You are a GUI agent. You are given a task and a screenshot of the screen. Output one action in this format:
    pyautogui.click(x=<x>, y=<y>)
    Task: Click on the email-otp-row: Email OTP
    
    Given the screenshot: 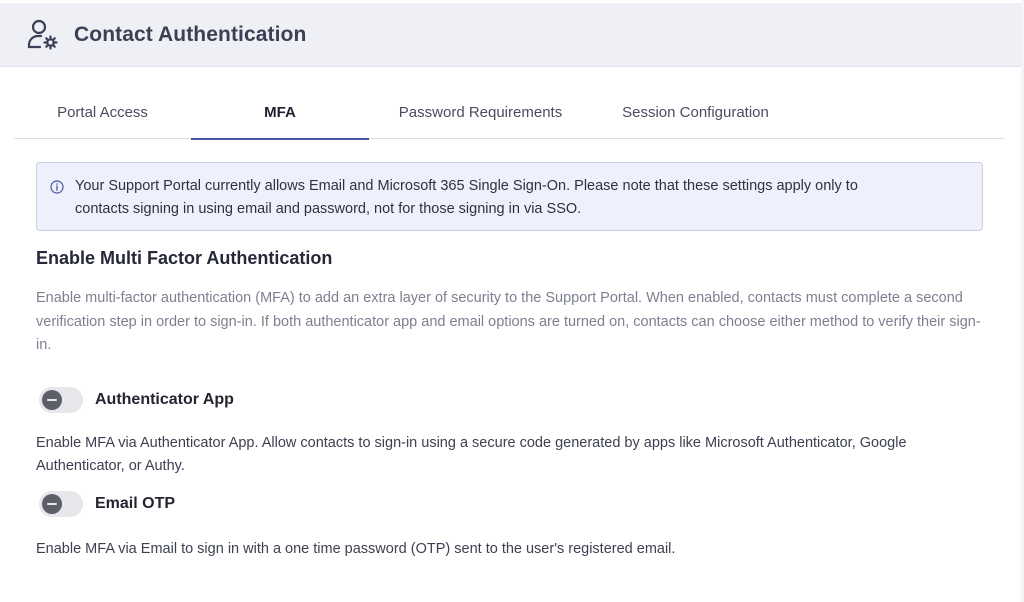 What is the action you would take?
    pyautogui.click(x=107, y=504)
    